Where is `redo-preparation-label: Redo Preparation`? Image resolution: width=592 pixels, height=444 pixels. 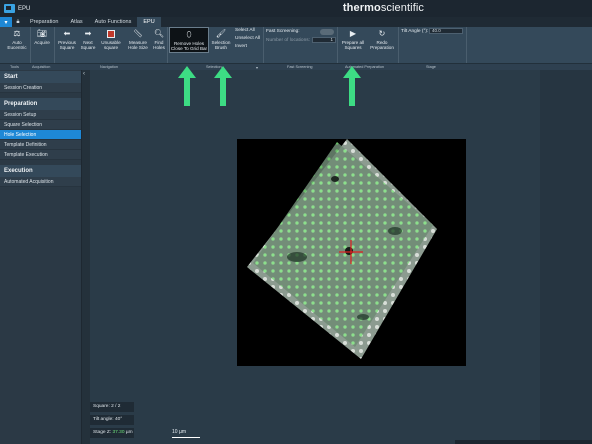 redo-preparation-label: Redo Preparation is located at coordinates (382, 45).